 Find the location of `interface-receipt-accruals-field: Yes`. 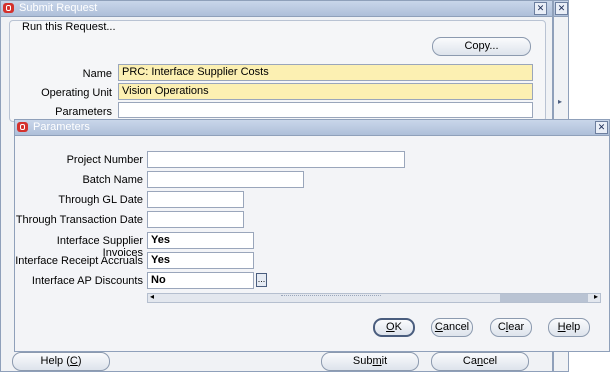

interface-receipt-accruals-field: Yes is located at coordinates (200, 260).